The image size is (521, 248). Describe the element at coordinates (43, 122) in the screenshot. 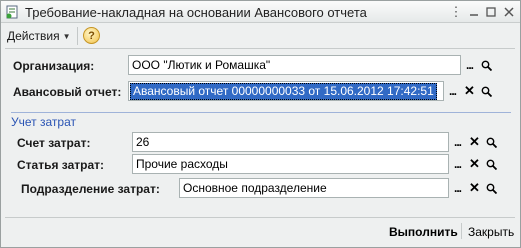

I see `cost-group-title: Учет затрат` at that location.